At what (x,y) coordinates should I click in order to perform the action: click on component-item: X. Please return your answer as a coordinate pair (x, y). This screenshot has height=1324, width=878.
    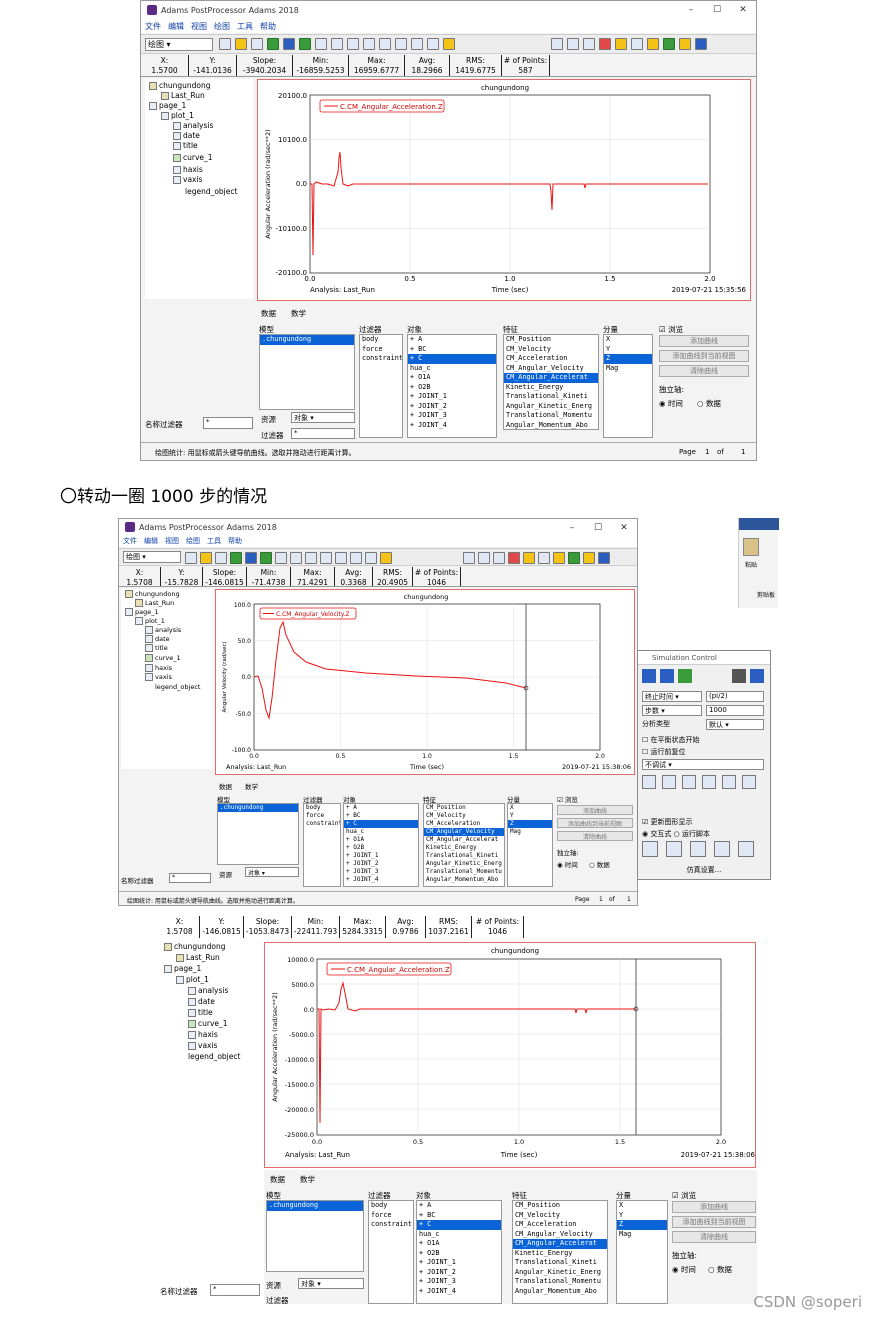
    Looking at the image, I should click on (530, 808).